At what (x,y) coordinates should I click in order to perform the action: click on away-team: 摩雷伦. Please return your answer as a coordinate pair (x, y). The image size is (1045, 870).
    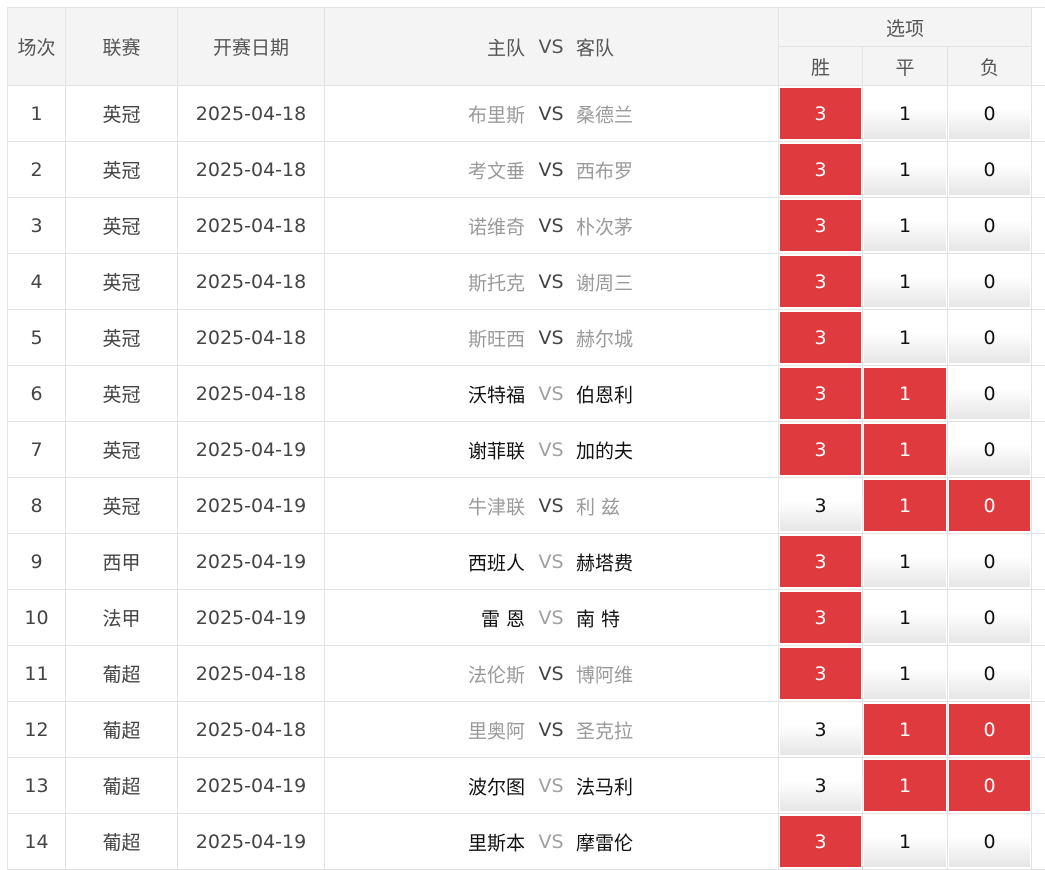
    Looking at the image, I should click on (604, 841).